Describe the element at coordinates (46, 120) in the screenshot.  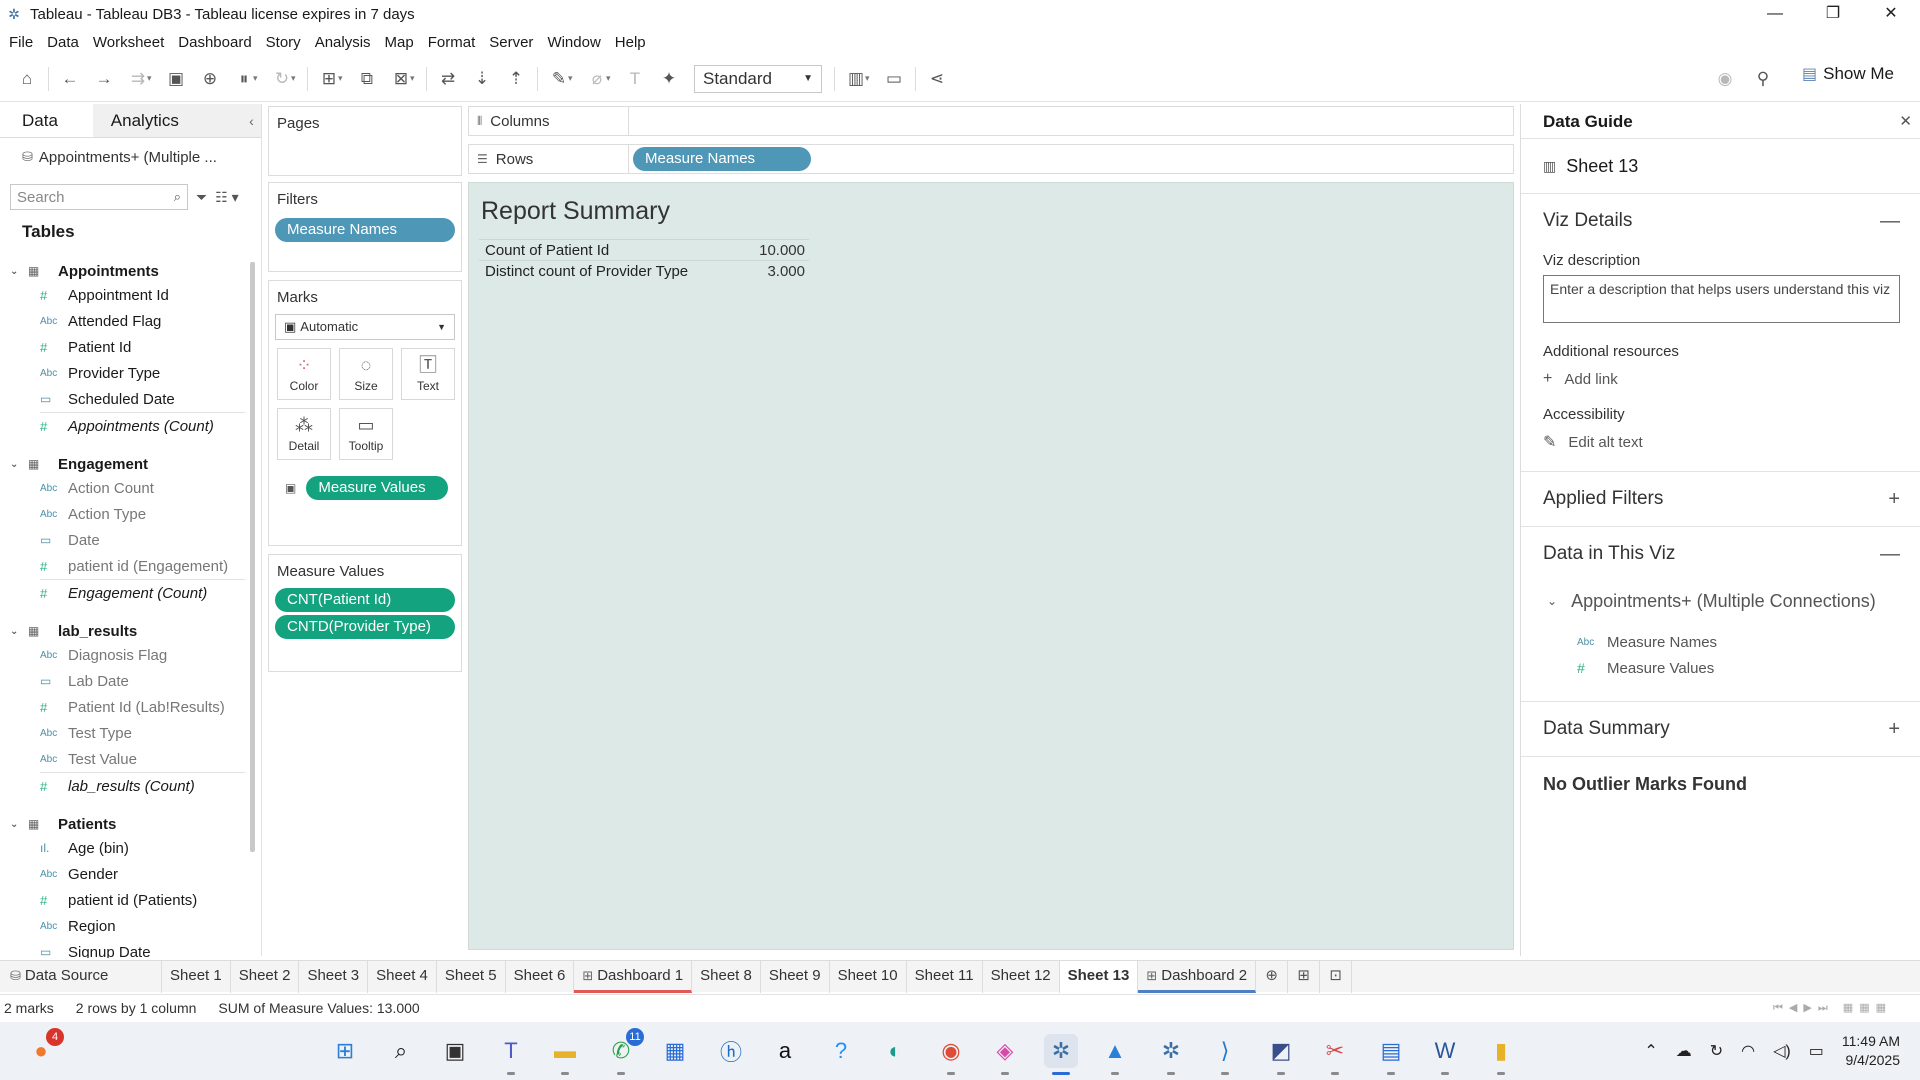
I see `tab-data: Data` at that location.